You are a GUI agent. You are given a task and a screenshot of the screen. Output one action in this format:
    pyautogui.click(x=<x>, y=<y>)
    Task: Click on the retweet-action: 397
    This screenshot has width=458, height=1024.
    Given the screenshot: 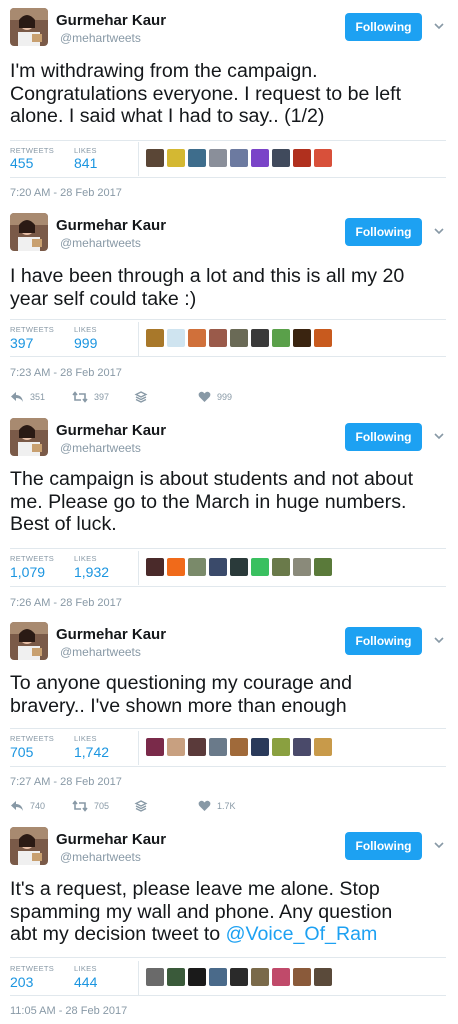 What is the action you would take?
    pyautogui.click(x=90, y=397)
    